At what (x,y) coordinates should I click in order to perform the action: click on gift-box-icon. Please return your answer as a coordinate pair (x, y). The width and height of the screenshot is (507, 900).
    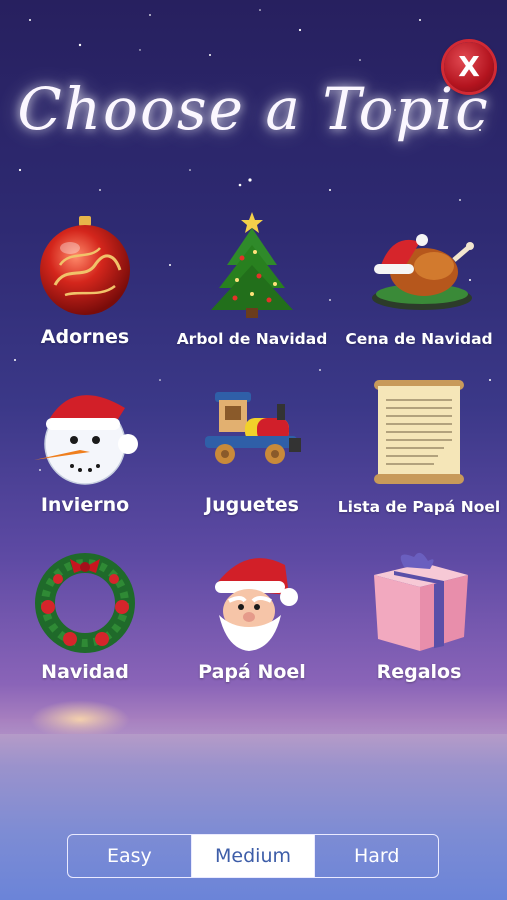
    Looking at the image, I should click on (421, 601).